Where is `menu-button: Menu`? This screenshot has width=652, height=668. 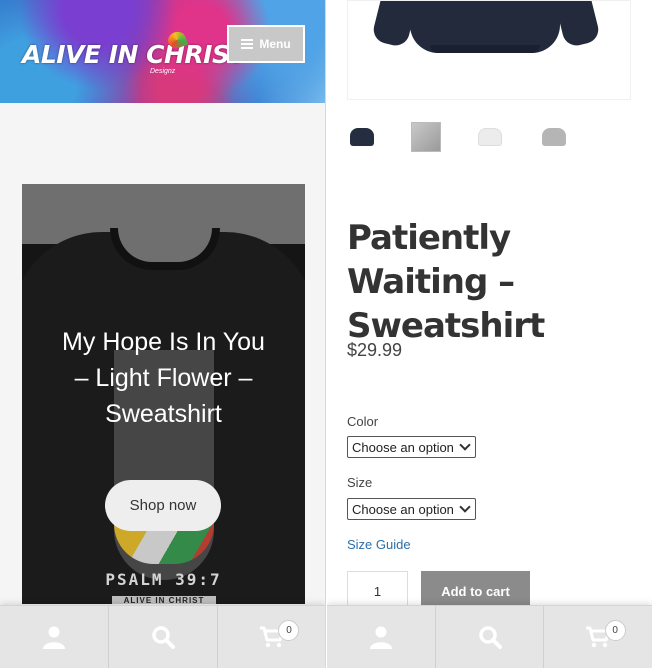
menu-button: Menu is located at coordinates (266, 44).